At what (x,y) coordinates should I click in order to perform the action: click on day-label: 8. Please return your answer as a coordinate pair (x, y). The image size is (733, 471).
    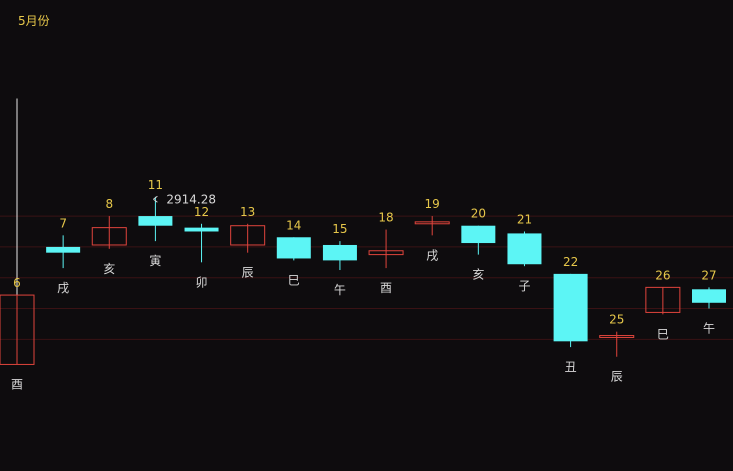
    Looking at the image, I should click on (109, 204).